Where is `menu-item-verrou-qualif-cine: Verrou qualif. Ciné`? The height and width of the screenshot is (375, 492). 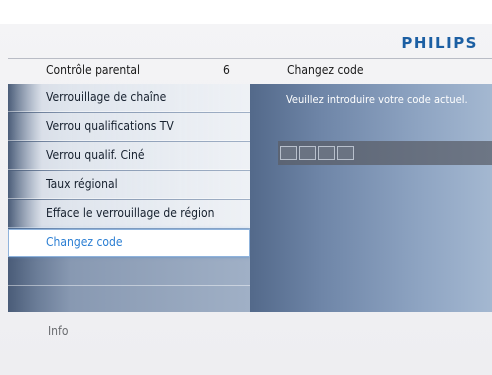 menu-item-verrou-qualif-cine: Verrou qualif. Ciné is located at coordinates (129, 156).